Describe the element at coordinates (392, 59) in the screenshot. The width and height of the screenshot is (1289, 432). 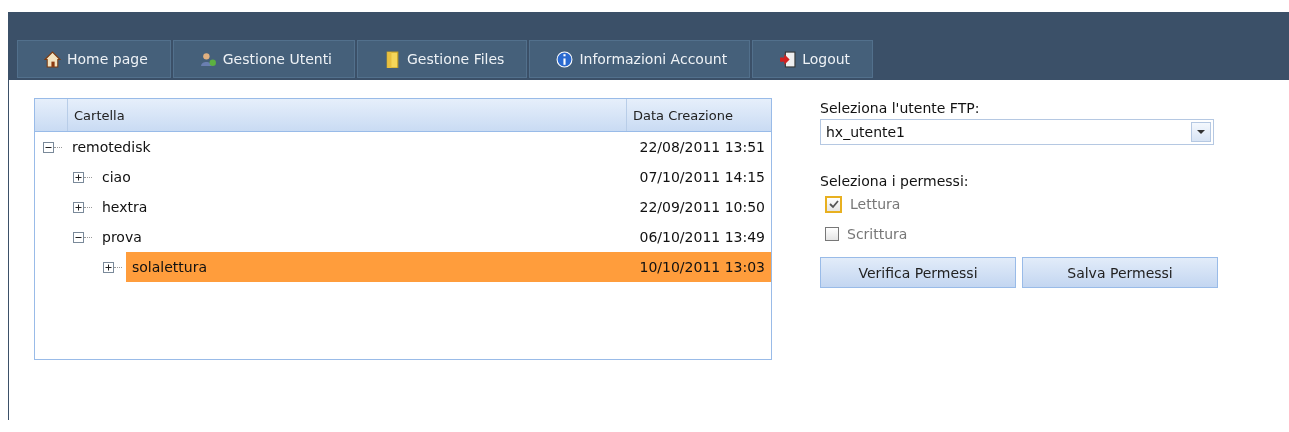
I see `folder-icon` at that location.